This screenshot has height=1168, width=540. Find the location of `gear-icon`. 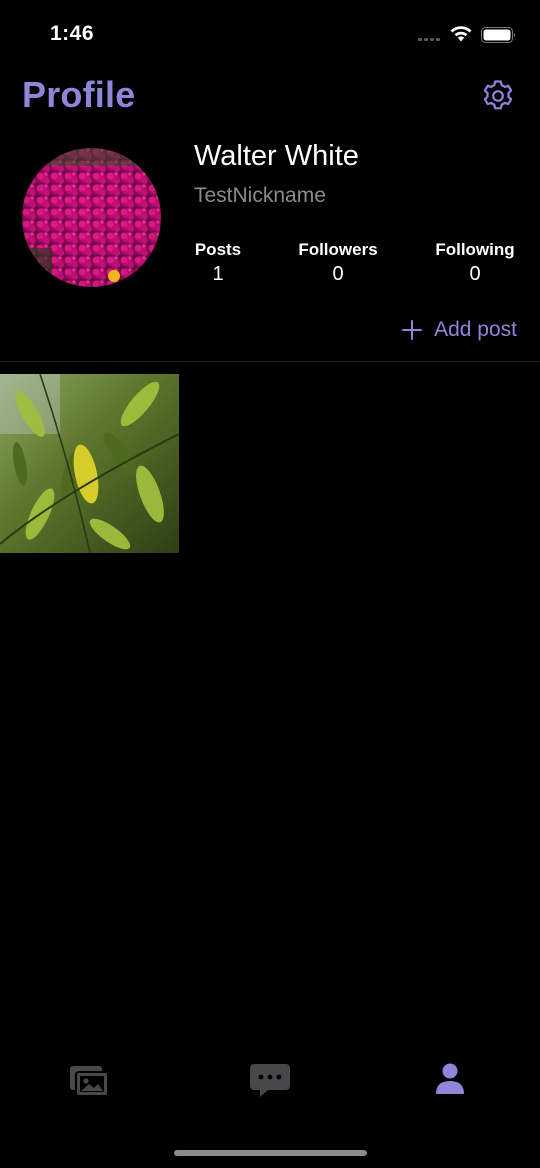

gear-icon is located at coordinates (498, 96).